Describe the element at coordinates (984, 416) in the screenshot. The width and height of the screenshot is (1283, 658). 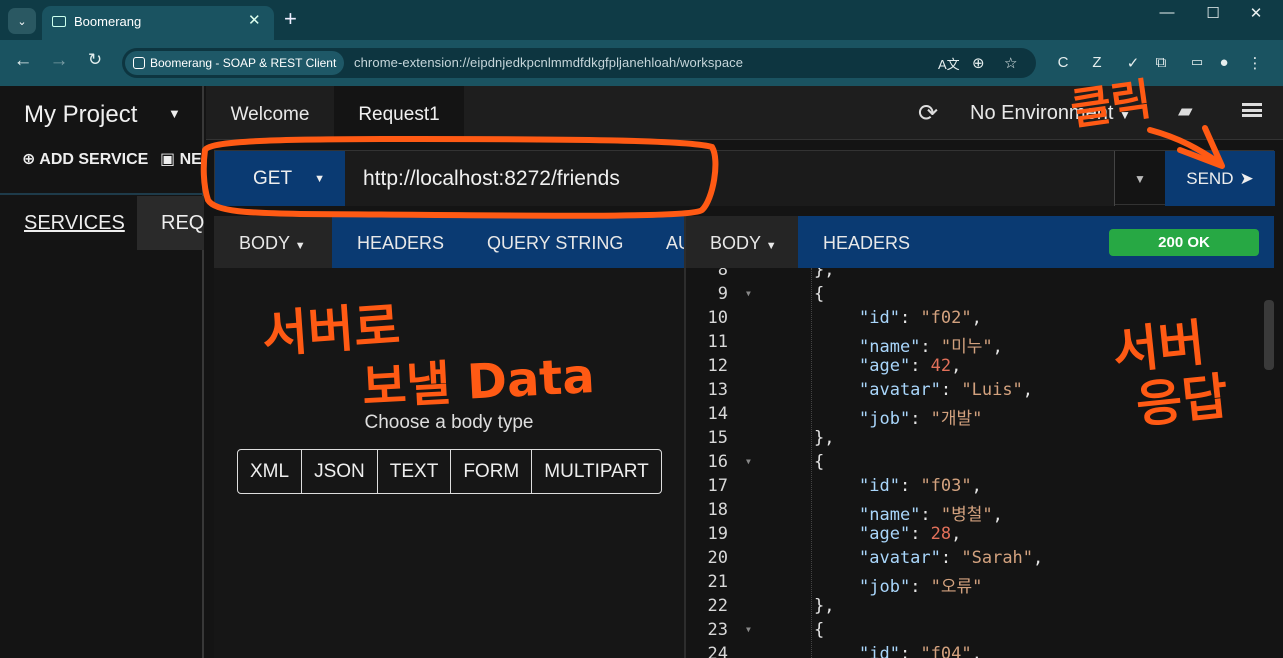
I see `code-line: 14 "job": "개발"` at that location.